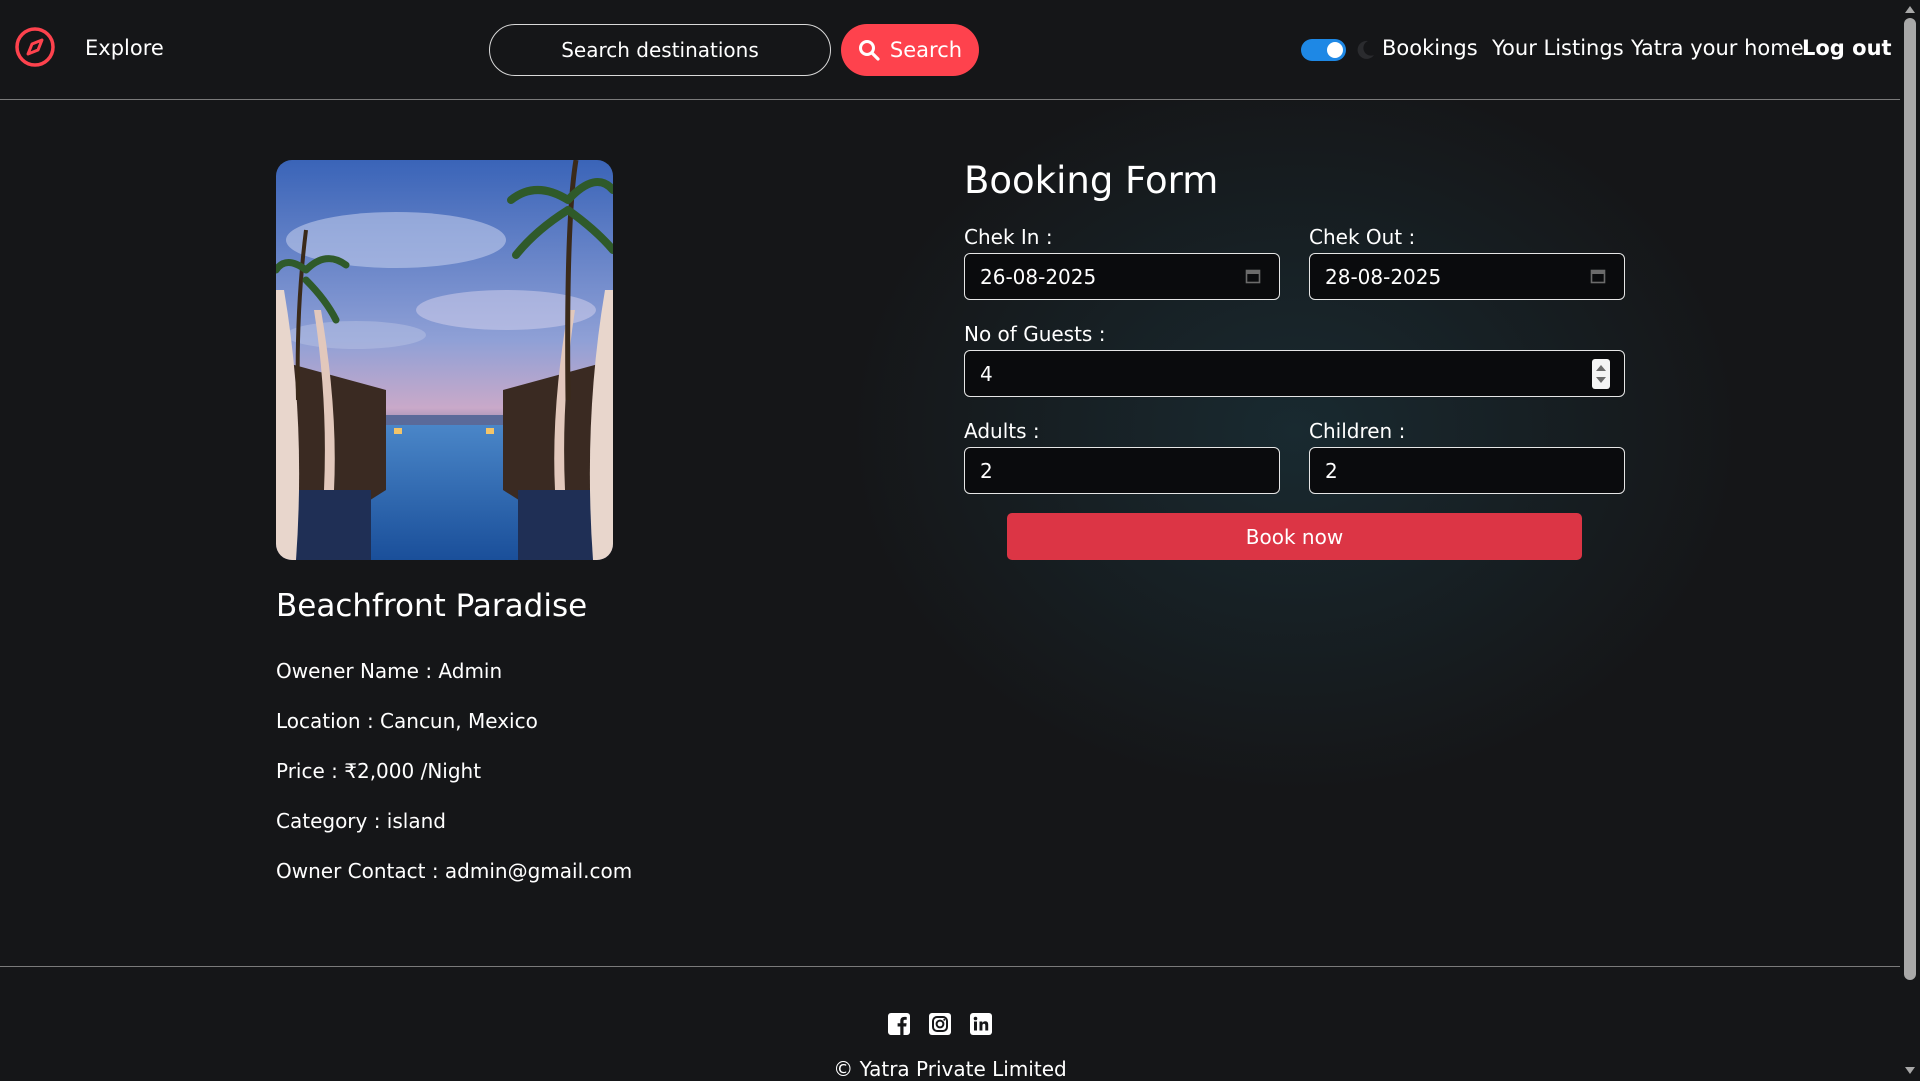 Image resolution: width=1920 pixels, height=1081 pixels. I want to click on footer: © Yatra Private Limited, so click(950, 1023).